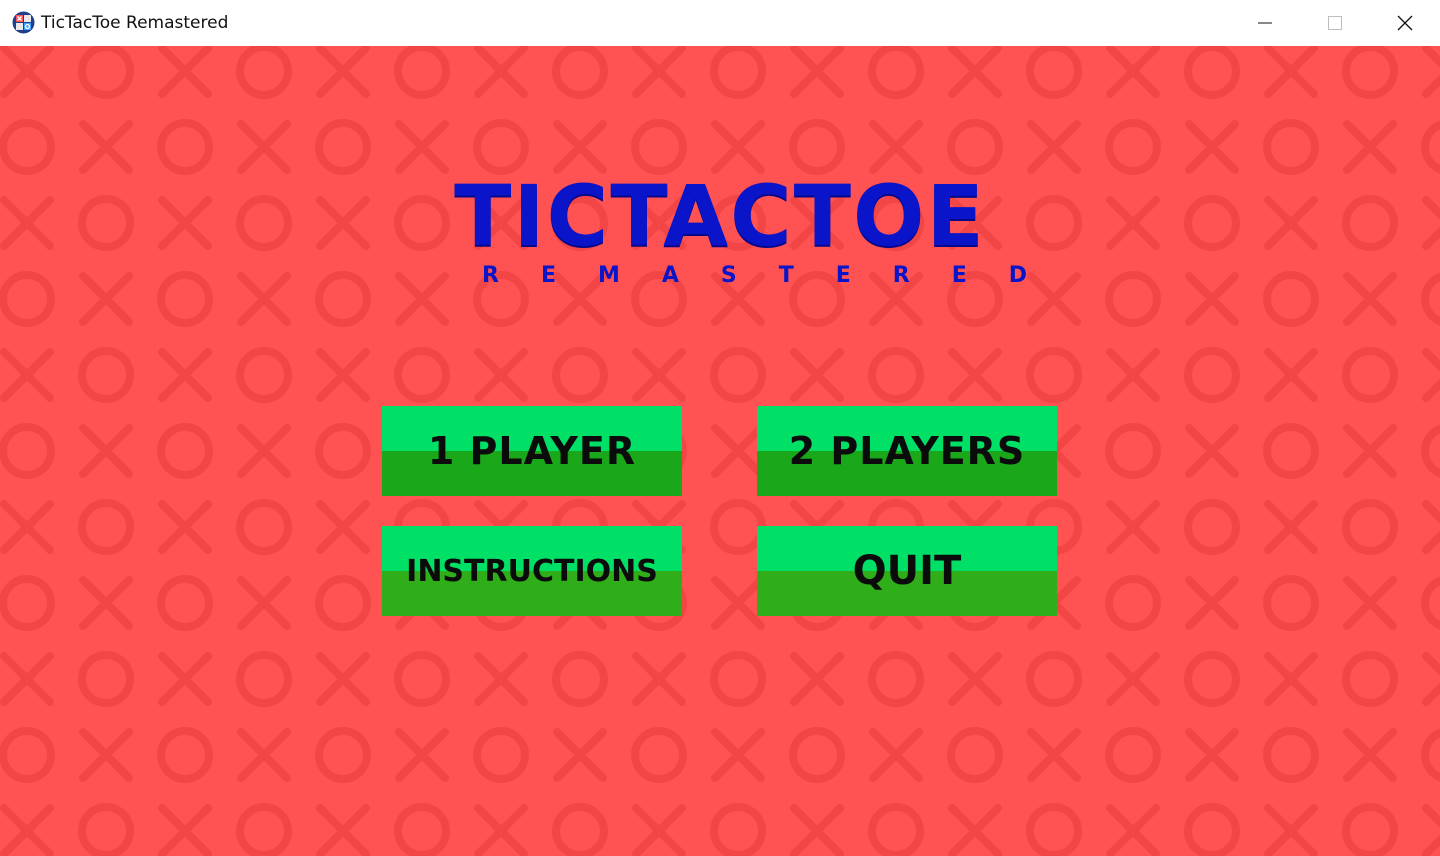  I want to click on instructions-label: INSTRUCTIONS, so click(532, 571).